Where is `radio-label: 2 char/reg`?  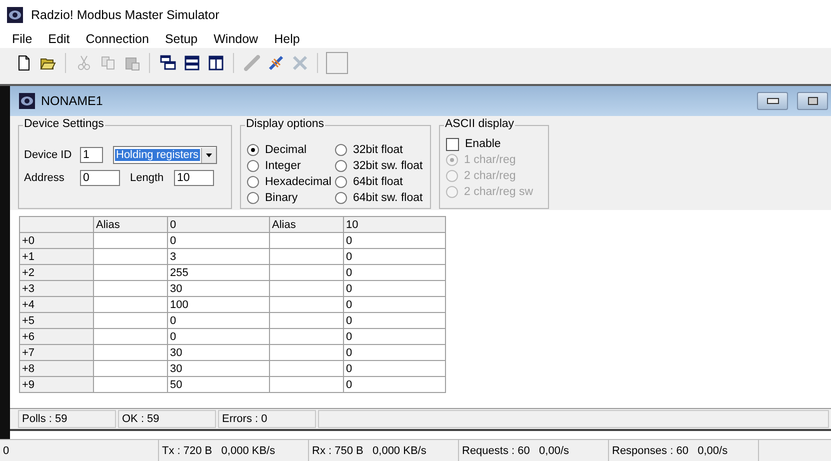 radio-label: 2 char/reg is located at coordinates (490, 176).